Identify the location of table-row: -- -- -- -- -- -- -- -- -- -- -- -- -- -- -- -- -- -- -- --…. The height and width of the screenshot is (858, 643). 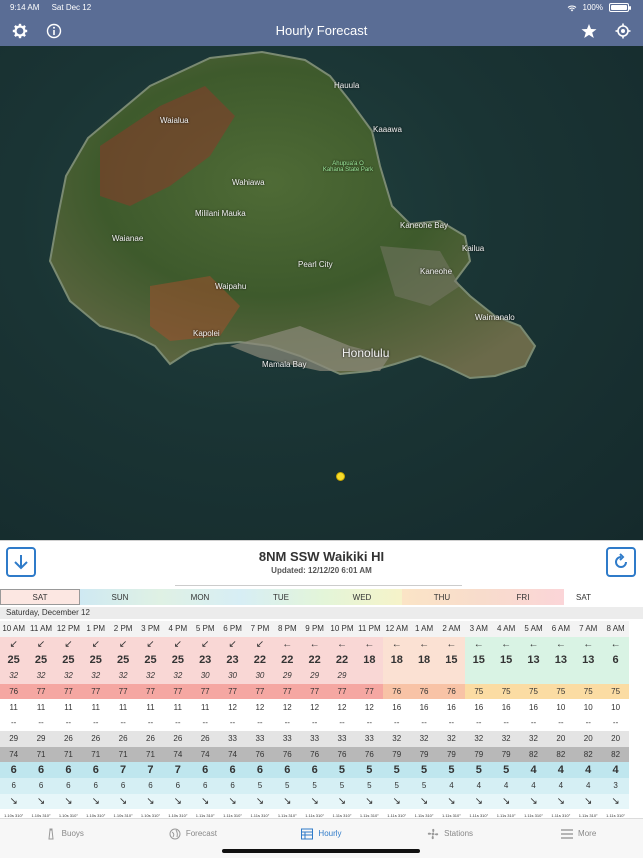
(321, 723).